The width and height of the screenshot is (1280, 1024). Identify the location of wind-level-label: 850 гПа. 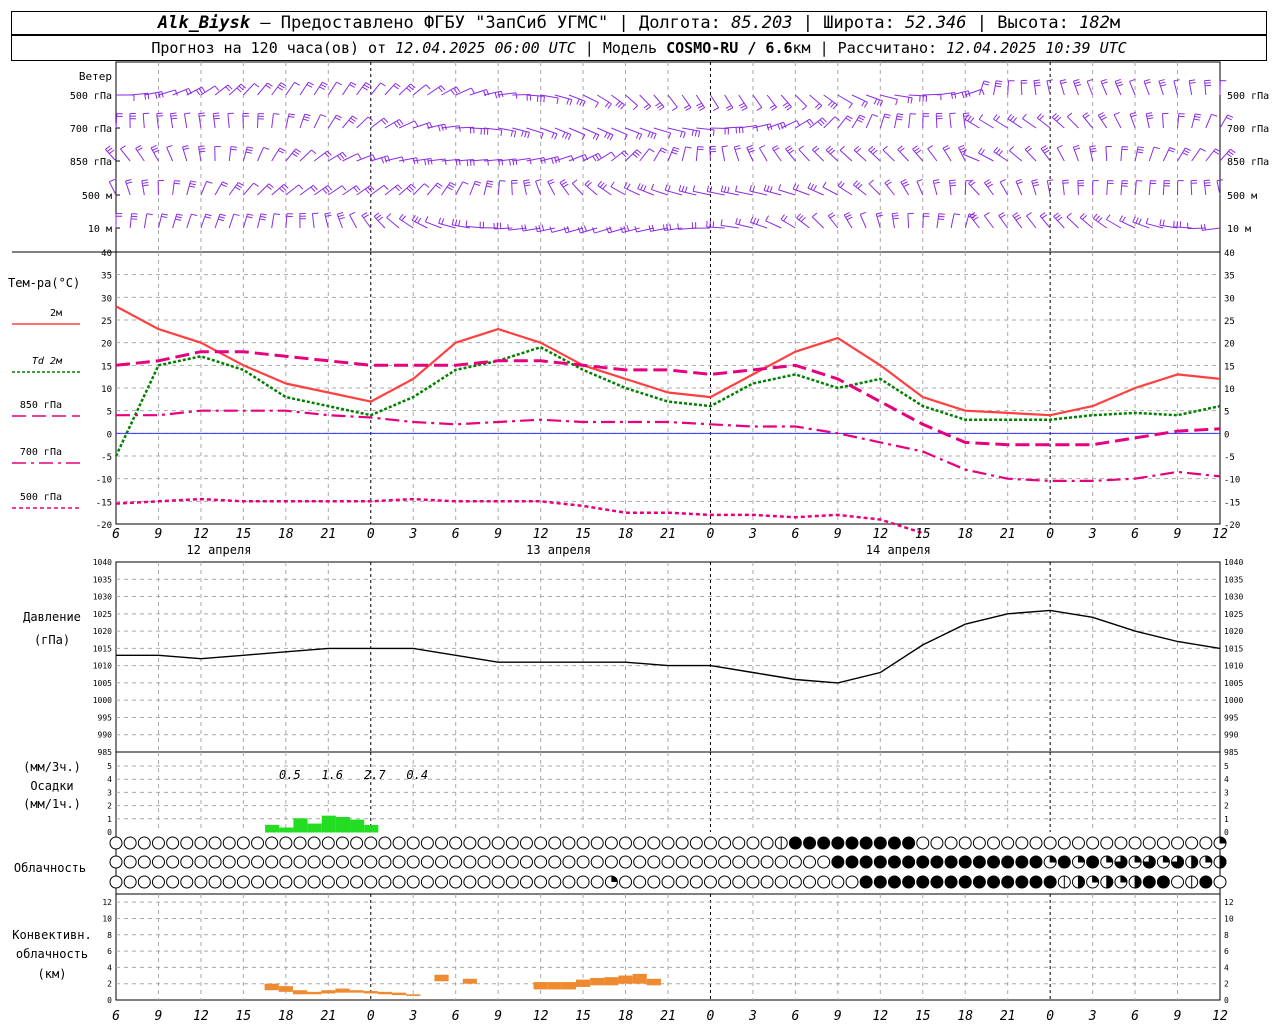
(91, 162).